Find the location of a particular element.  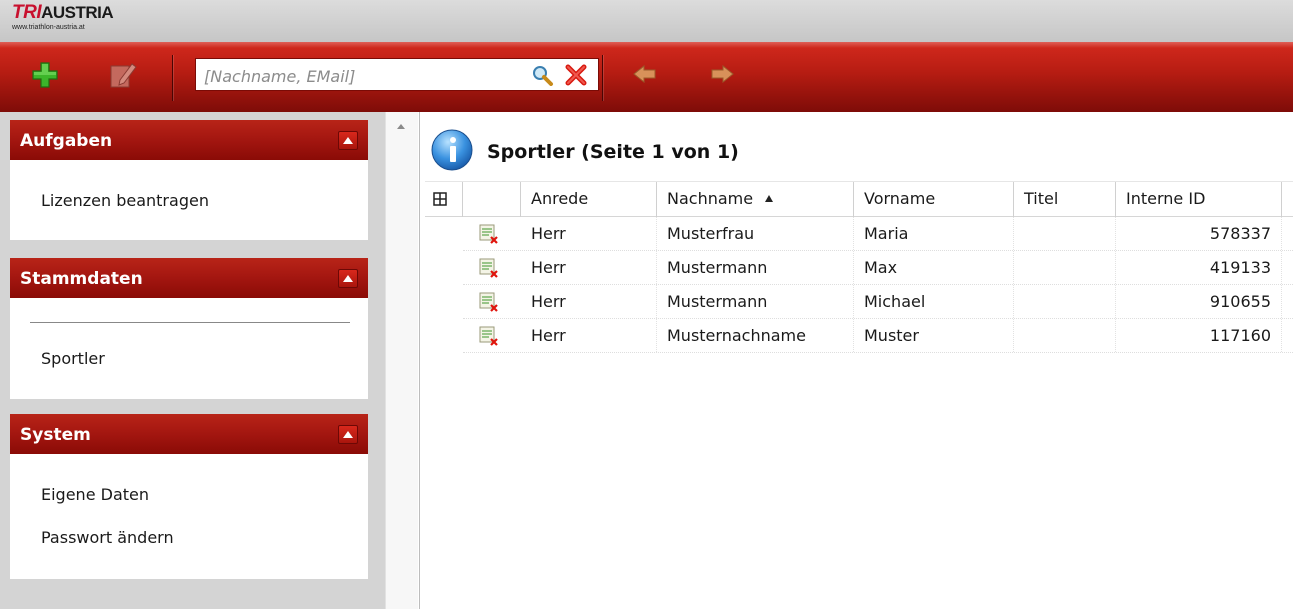

back-button is located at coordinates (645, 74).